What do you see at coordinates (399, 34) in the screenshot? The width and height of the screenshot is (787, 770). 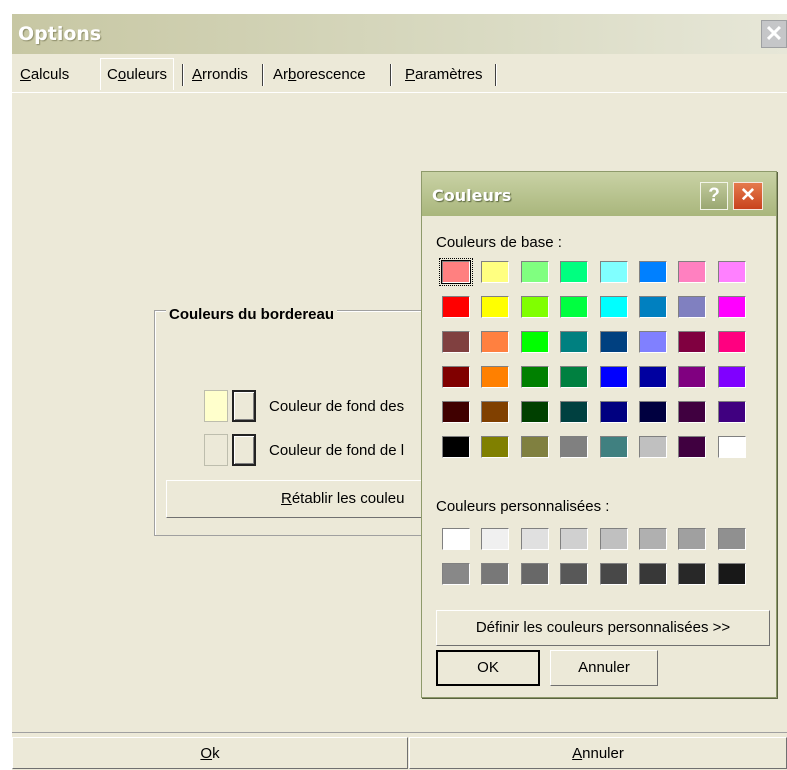 I see `options-titlebar: Options ✕` at bounding box center [399, 34].